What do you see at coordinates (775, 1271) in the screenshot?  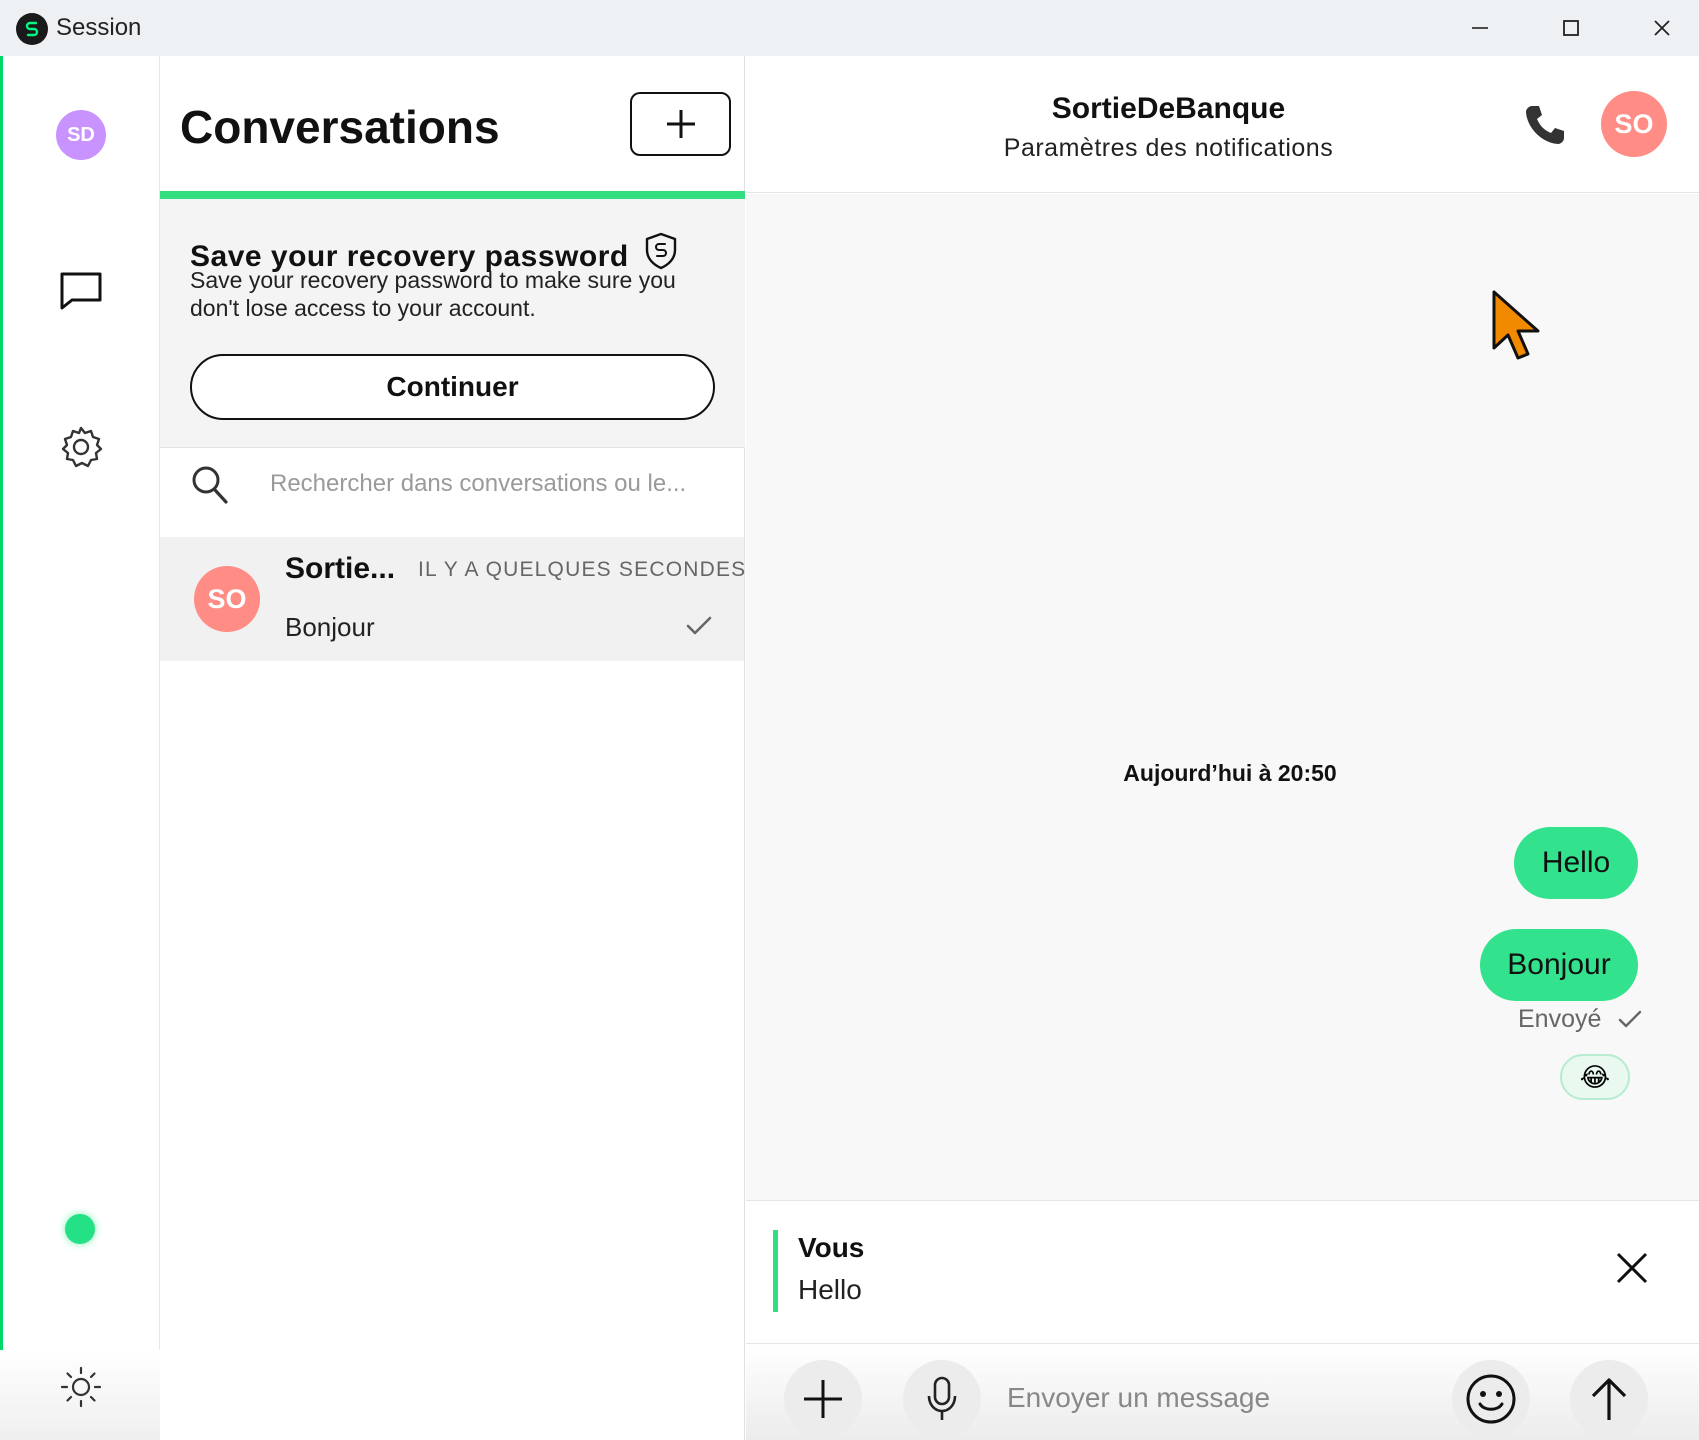 I see `reply-accent-line` at bounding box center [775, 1271].